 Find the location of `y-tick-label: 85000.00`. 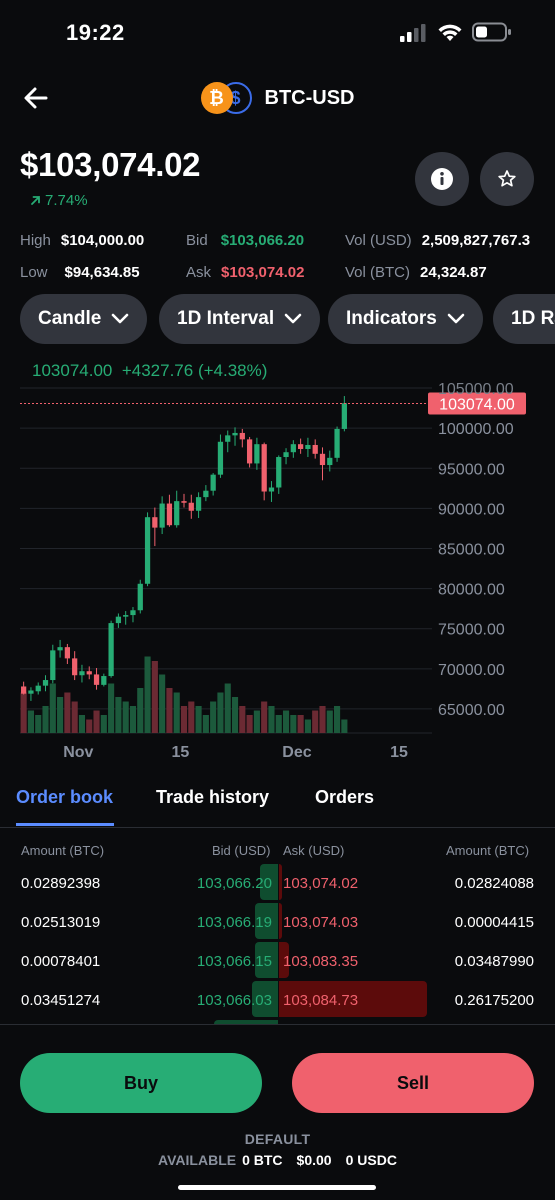

y-tick-label: 85000.00 is located at coordinates (471, 549).